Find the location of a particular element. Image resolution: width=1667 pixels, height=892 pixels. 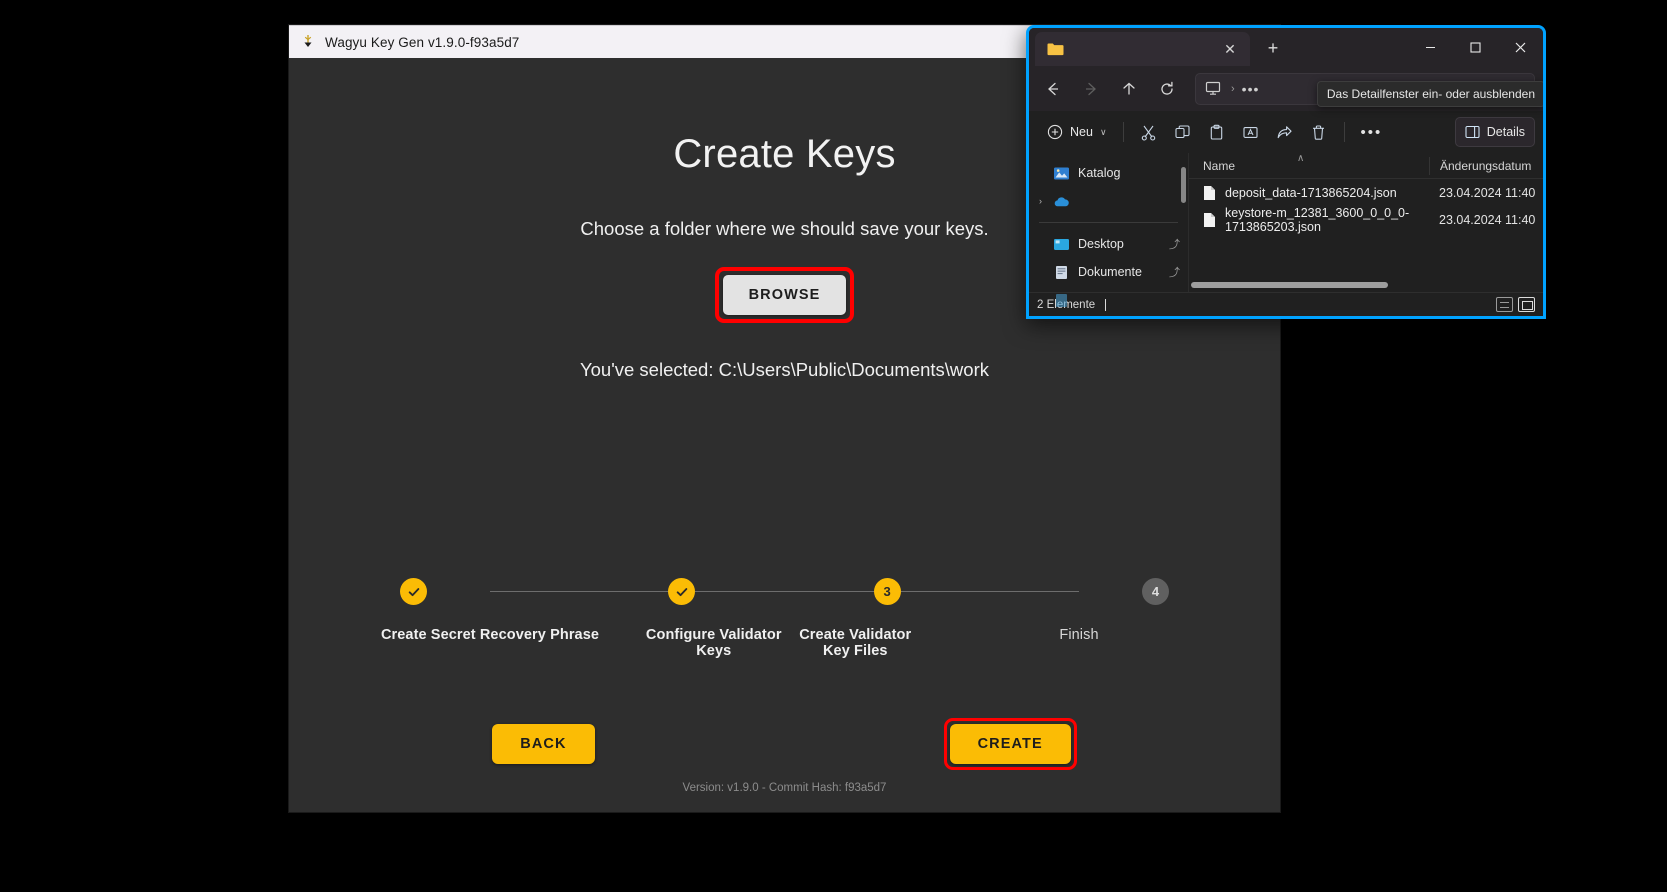

onedrive-icon is located at coordinates (1061, 201).